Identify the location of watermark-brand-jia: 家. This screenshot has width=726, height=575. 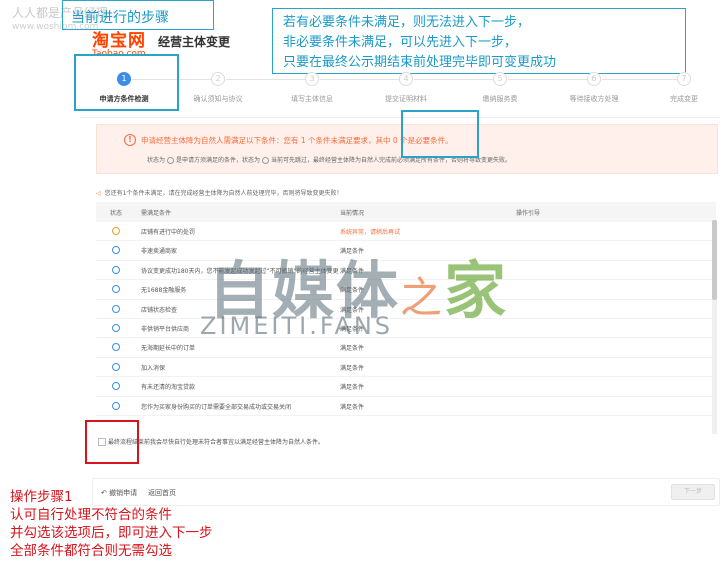
(476, 290).